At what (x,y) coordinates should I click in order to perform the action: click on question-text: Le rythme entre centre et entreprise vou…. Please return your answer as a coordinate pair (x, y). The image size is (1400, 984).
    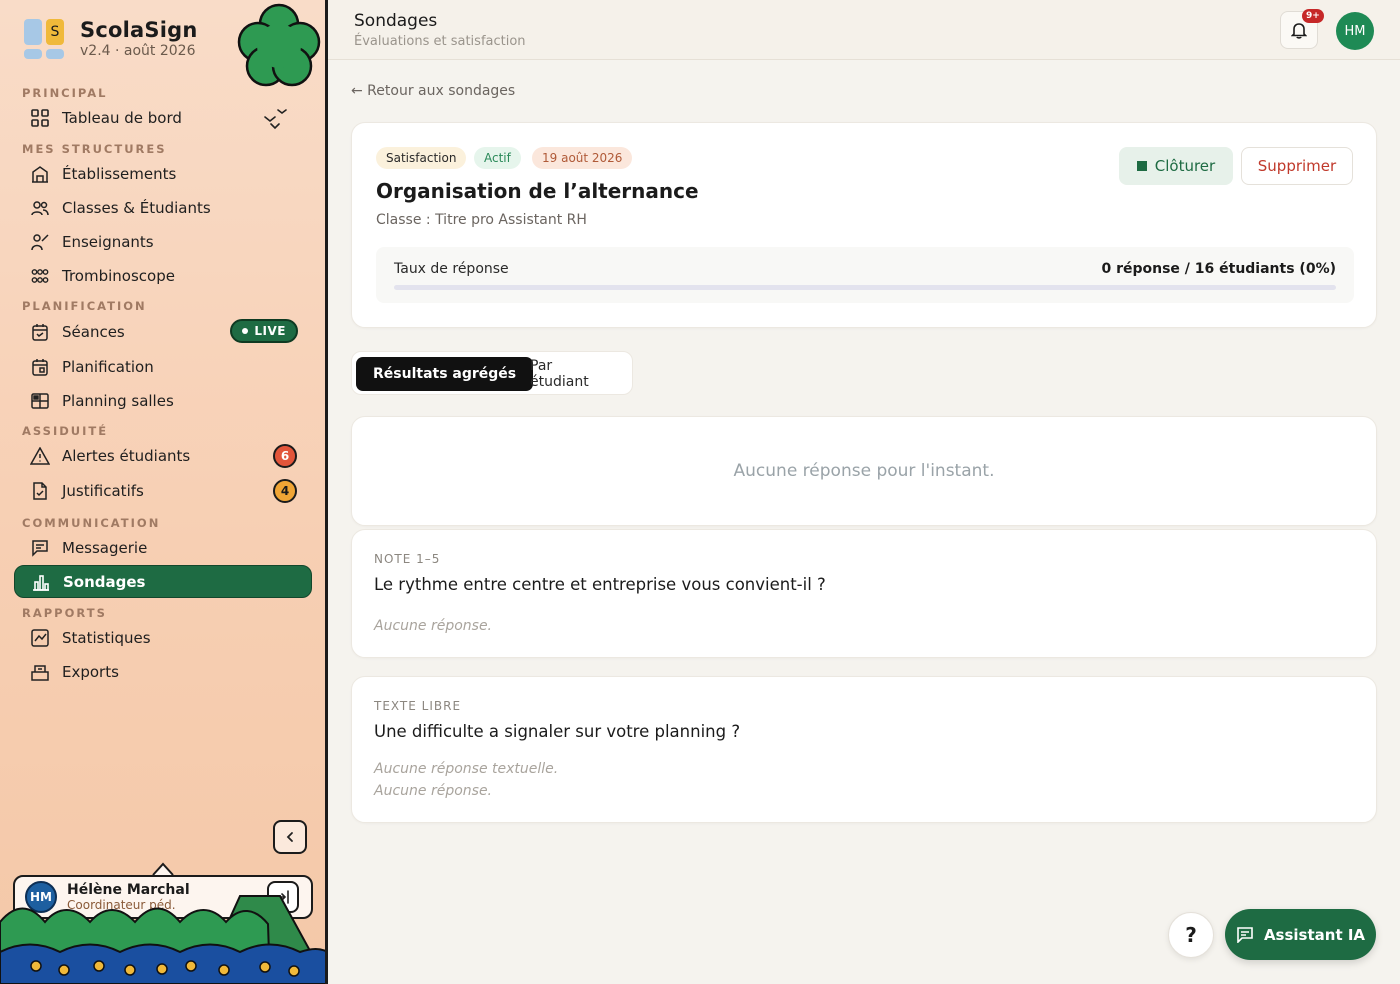
    Looking at the image, I should click on (600, 584).